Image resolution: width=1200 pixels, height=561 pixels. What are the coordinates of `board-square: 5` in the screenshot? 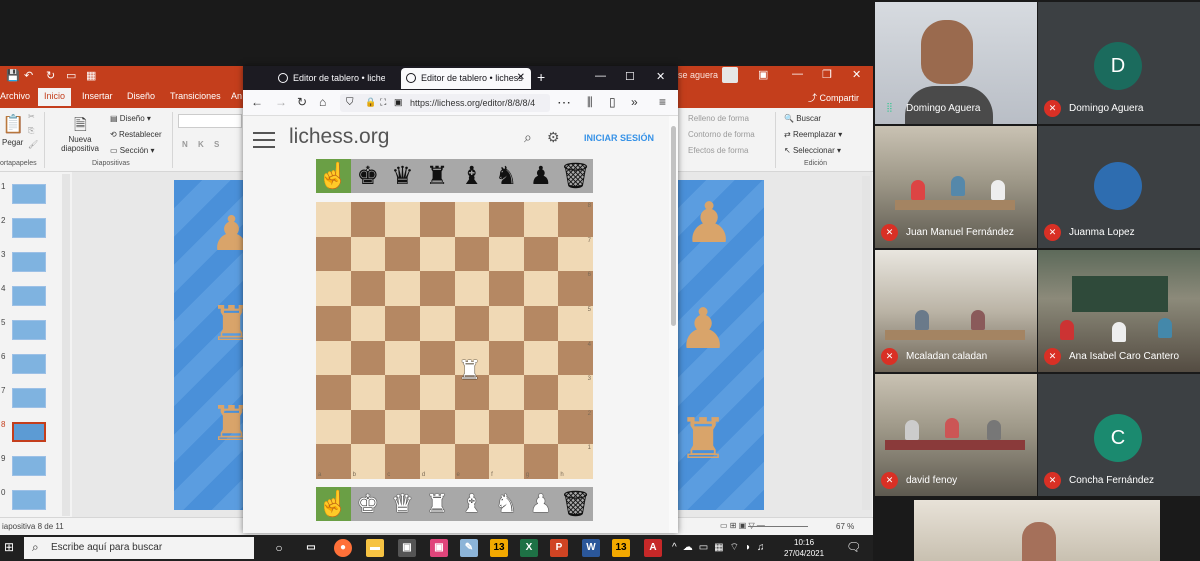 It's located at (575, 323).